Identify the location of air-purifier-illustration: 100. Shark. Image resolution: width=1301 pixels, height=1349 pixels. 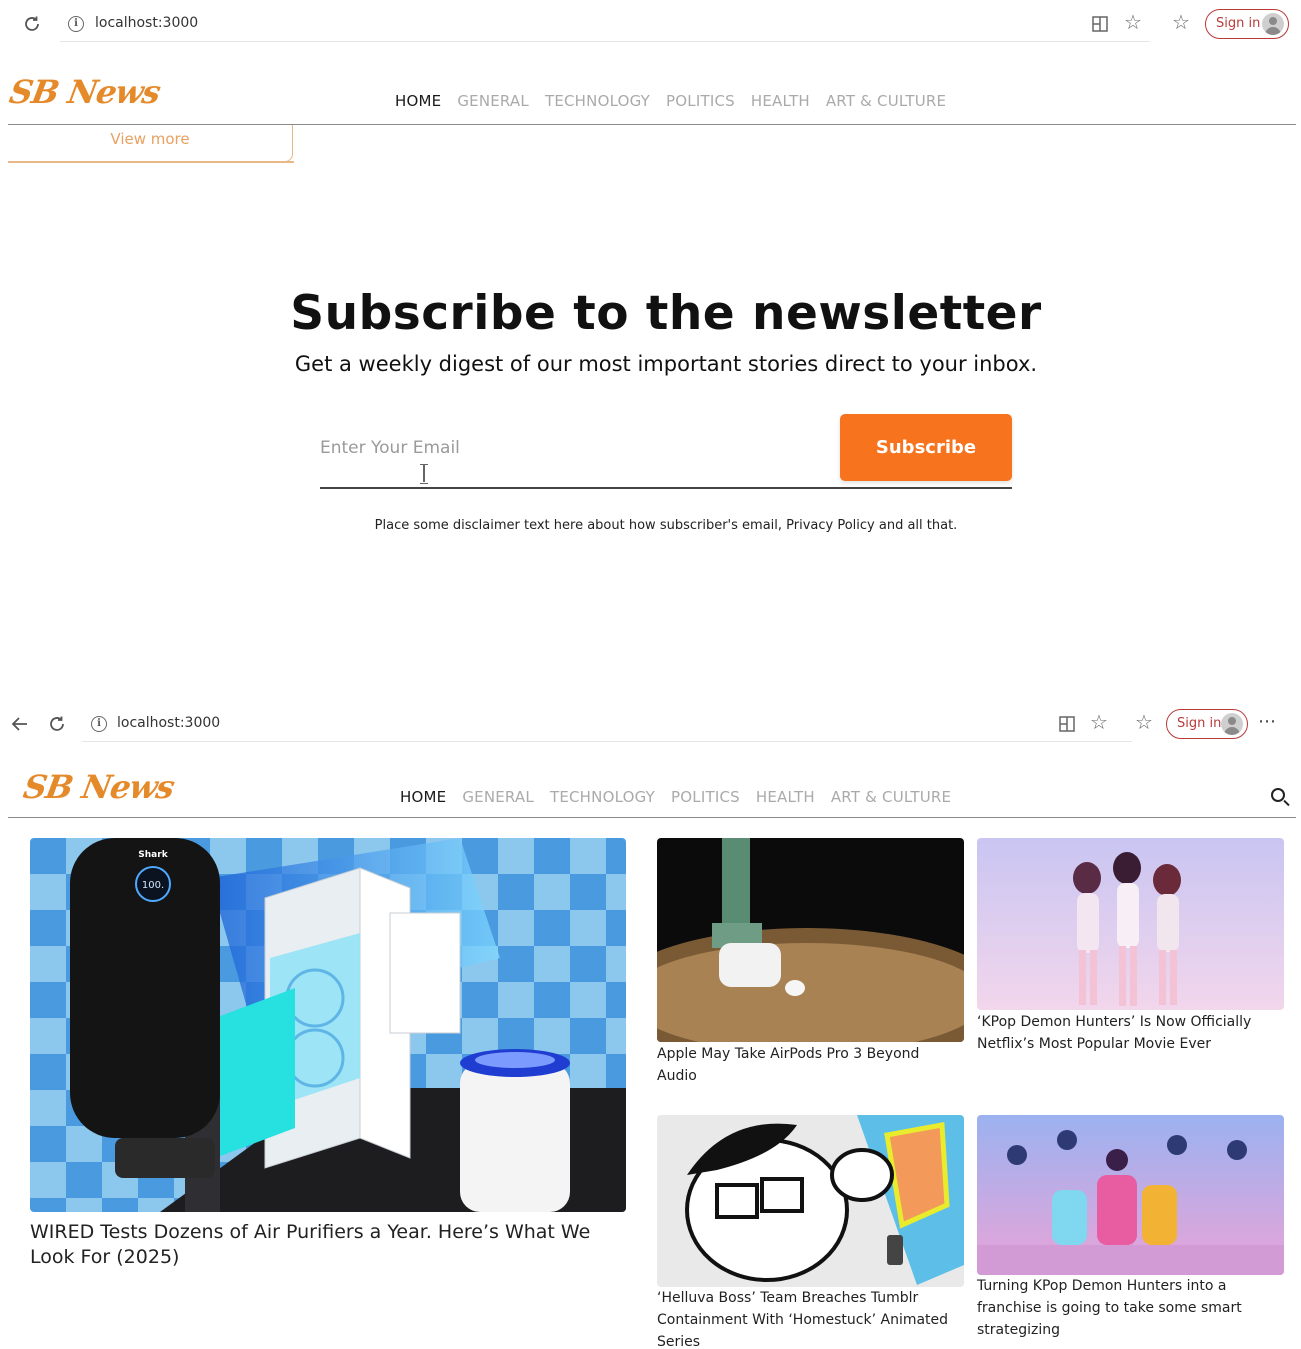
(328, 1025).